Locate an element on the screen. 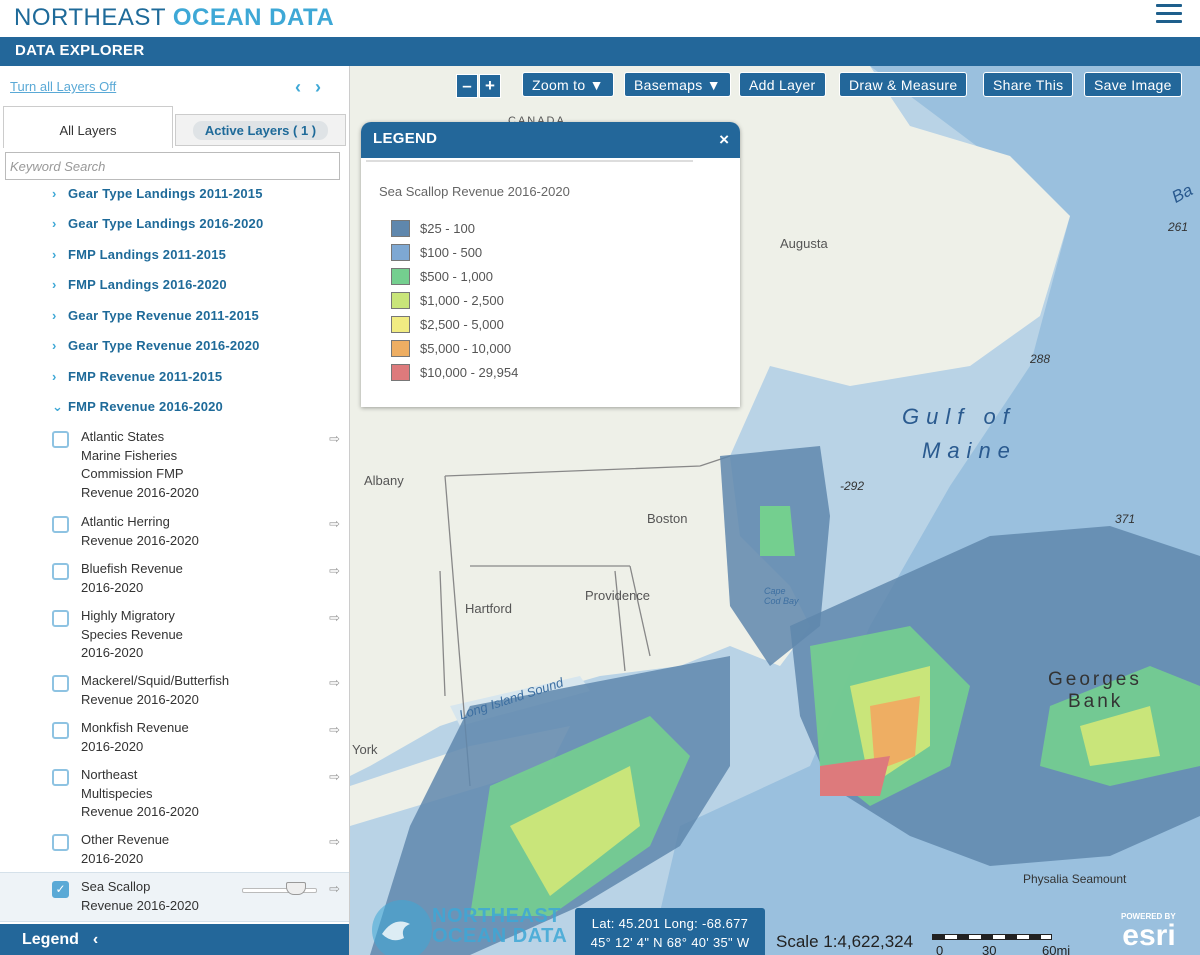 The image size is (1200, 955). top-header: NORTHEAST OCEAN DATA is located at coordinates (600, 18).